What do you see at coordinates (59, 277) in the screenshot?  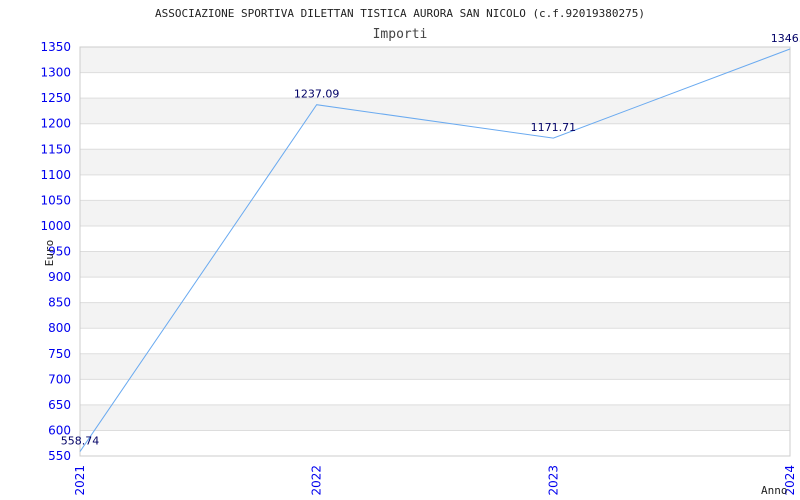 I see `y-tick-label: 900` at bounding box center [59, 277].